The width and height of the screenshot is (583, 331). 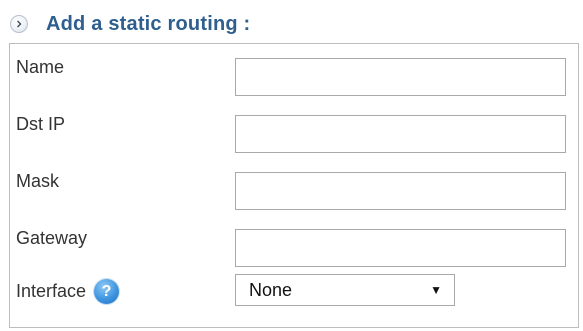 What do you see at coordinates (38, 181) in the screenshot?
I see `mask-label: Mask` at bounding box center [38, 181].